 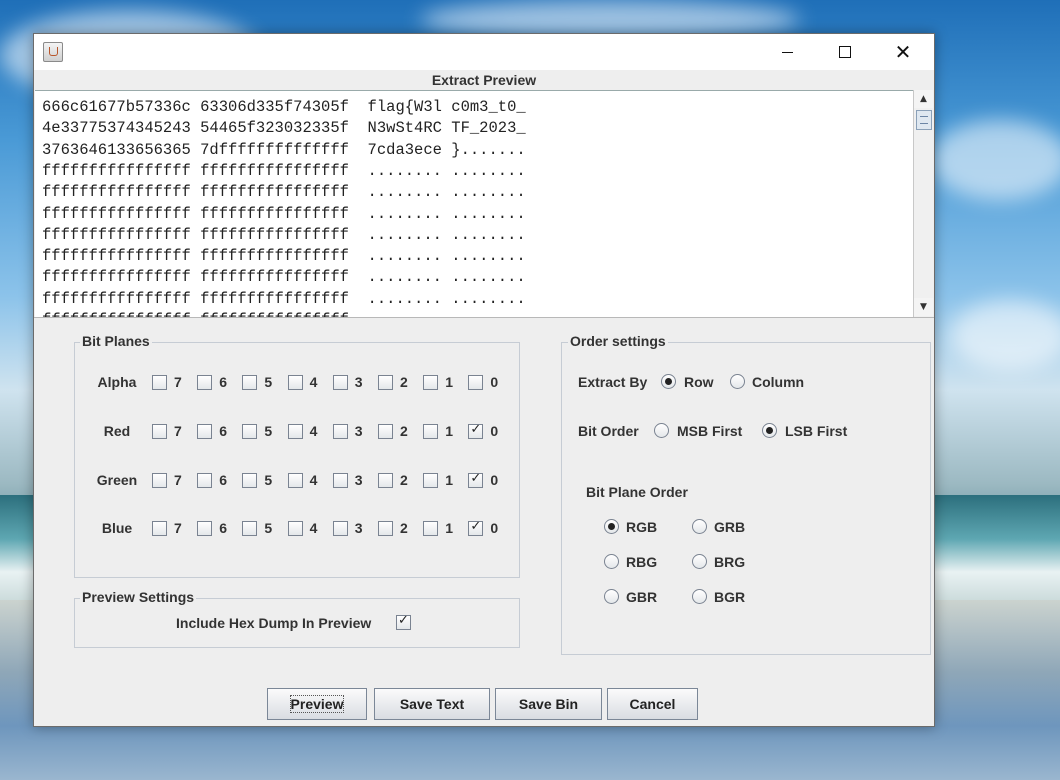 I want to click on close-icon: ✕, so click(x=903, y=52).